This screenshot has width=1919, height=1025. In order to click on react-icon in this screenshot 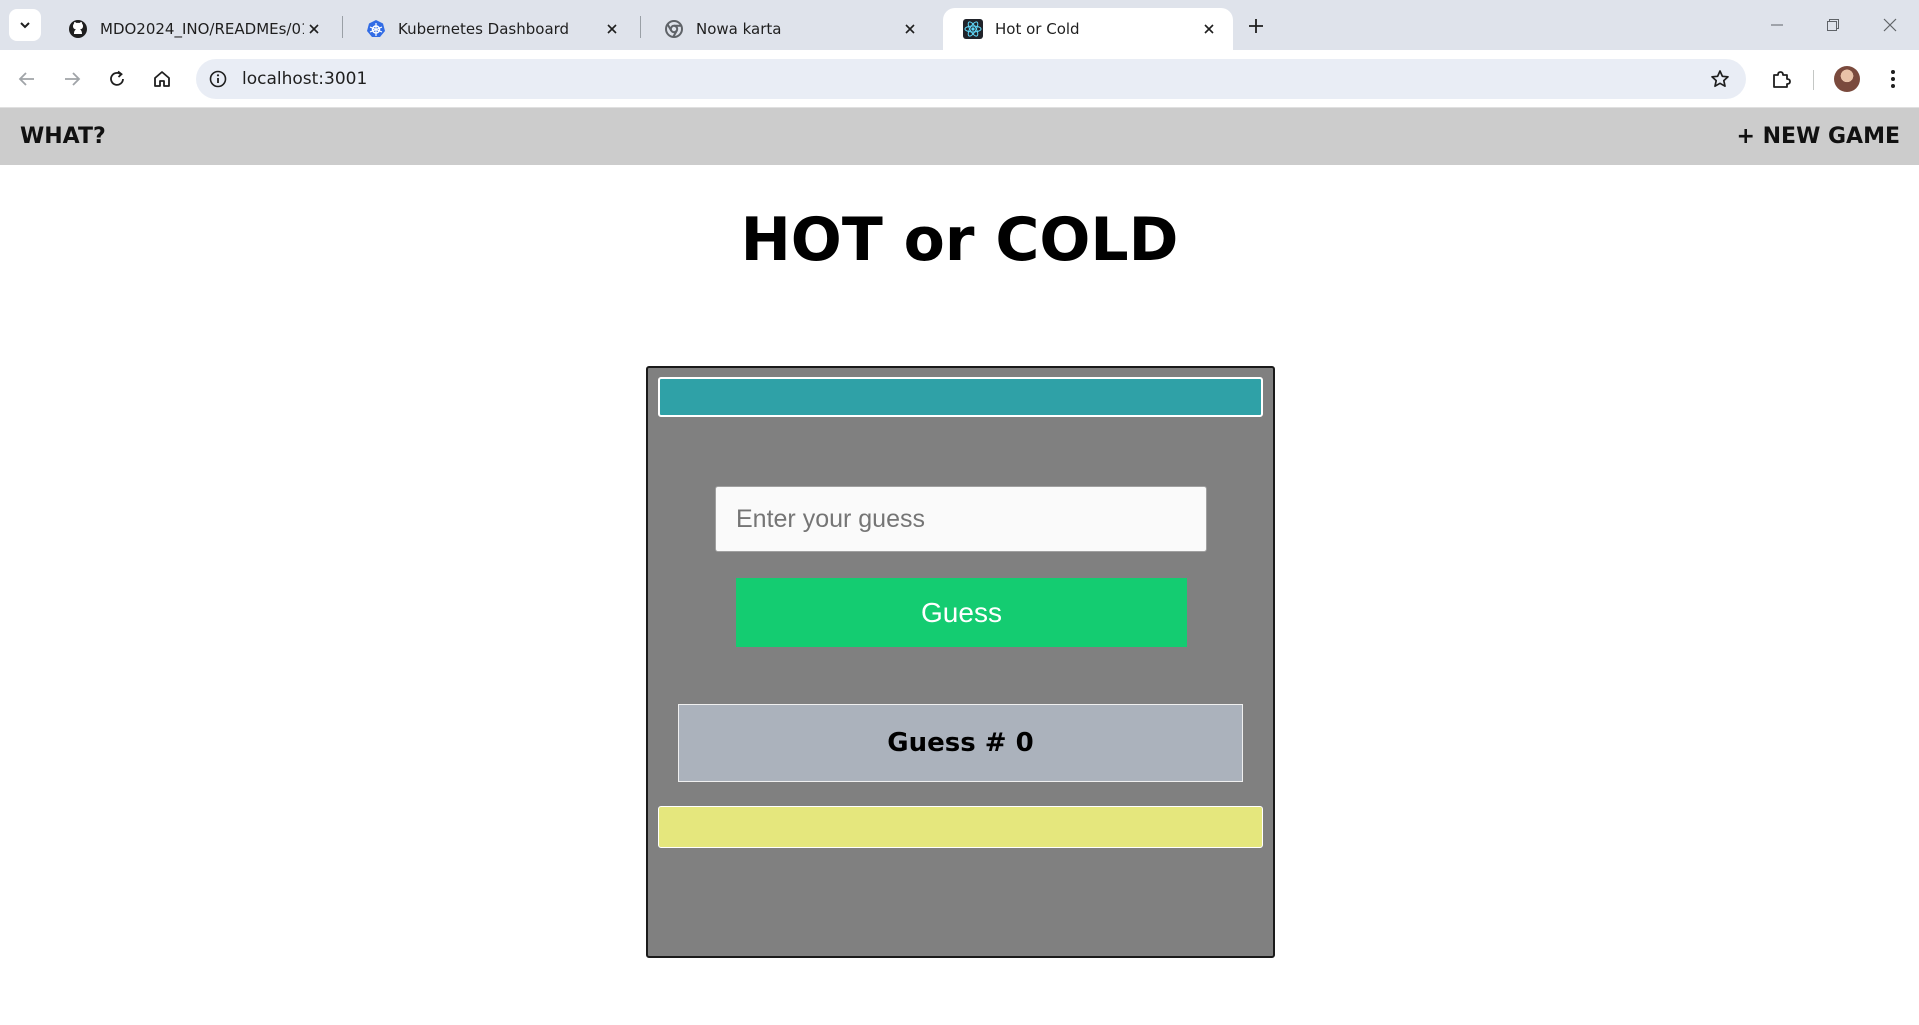, I will do `click(973, 29)`.